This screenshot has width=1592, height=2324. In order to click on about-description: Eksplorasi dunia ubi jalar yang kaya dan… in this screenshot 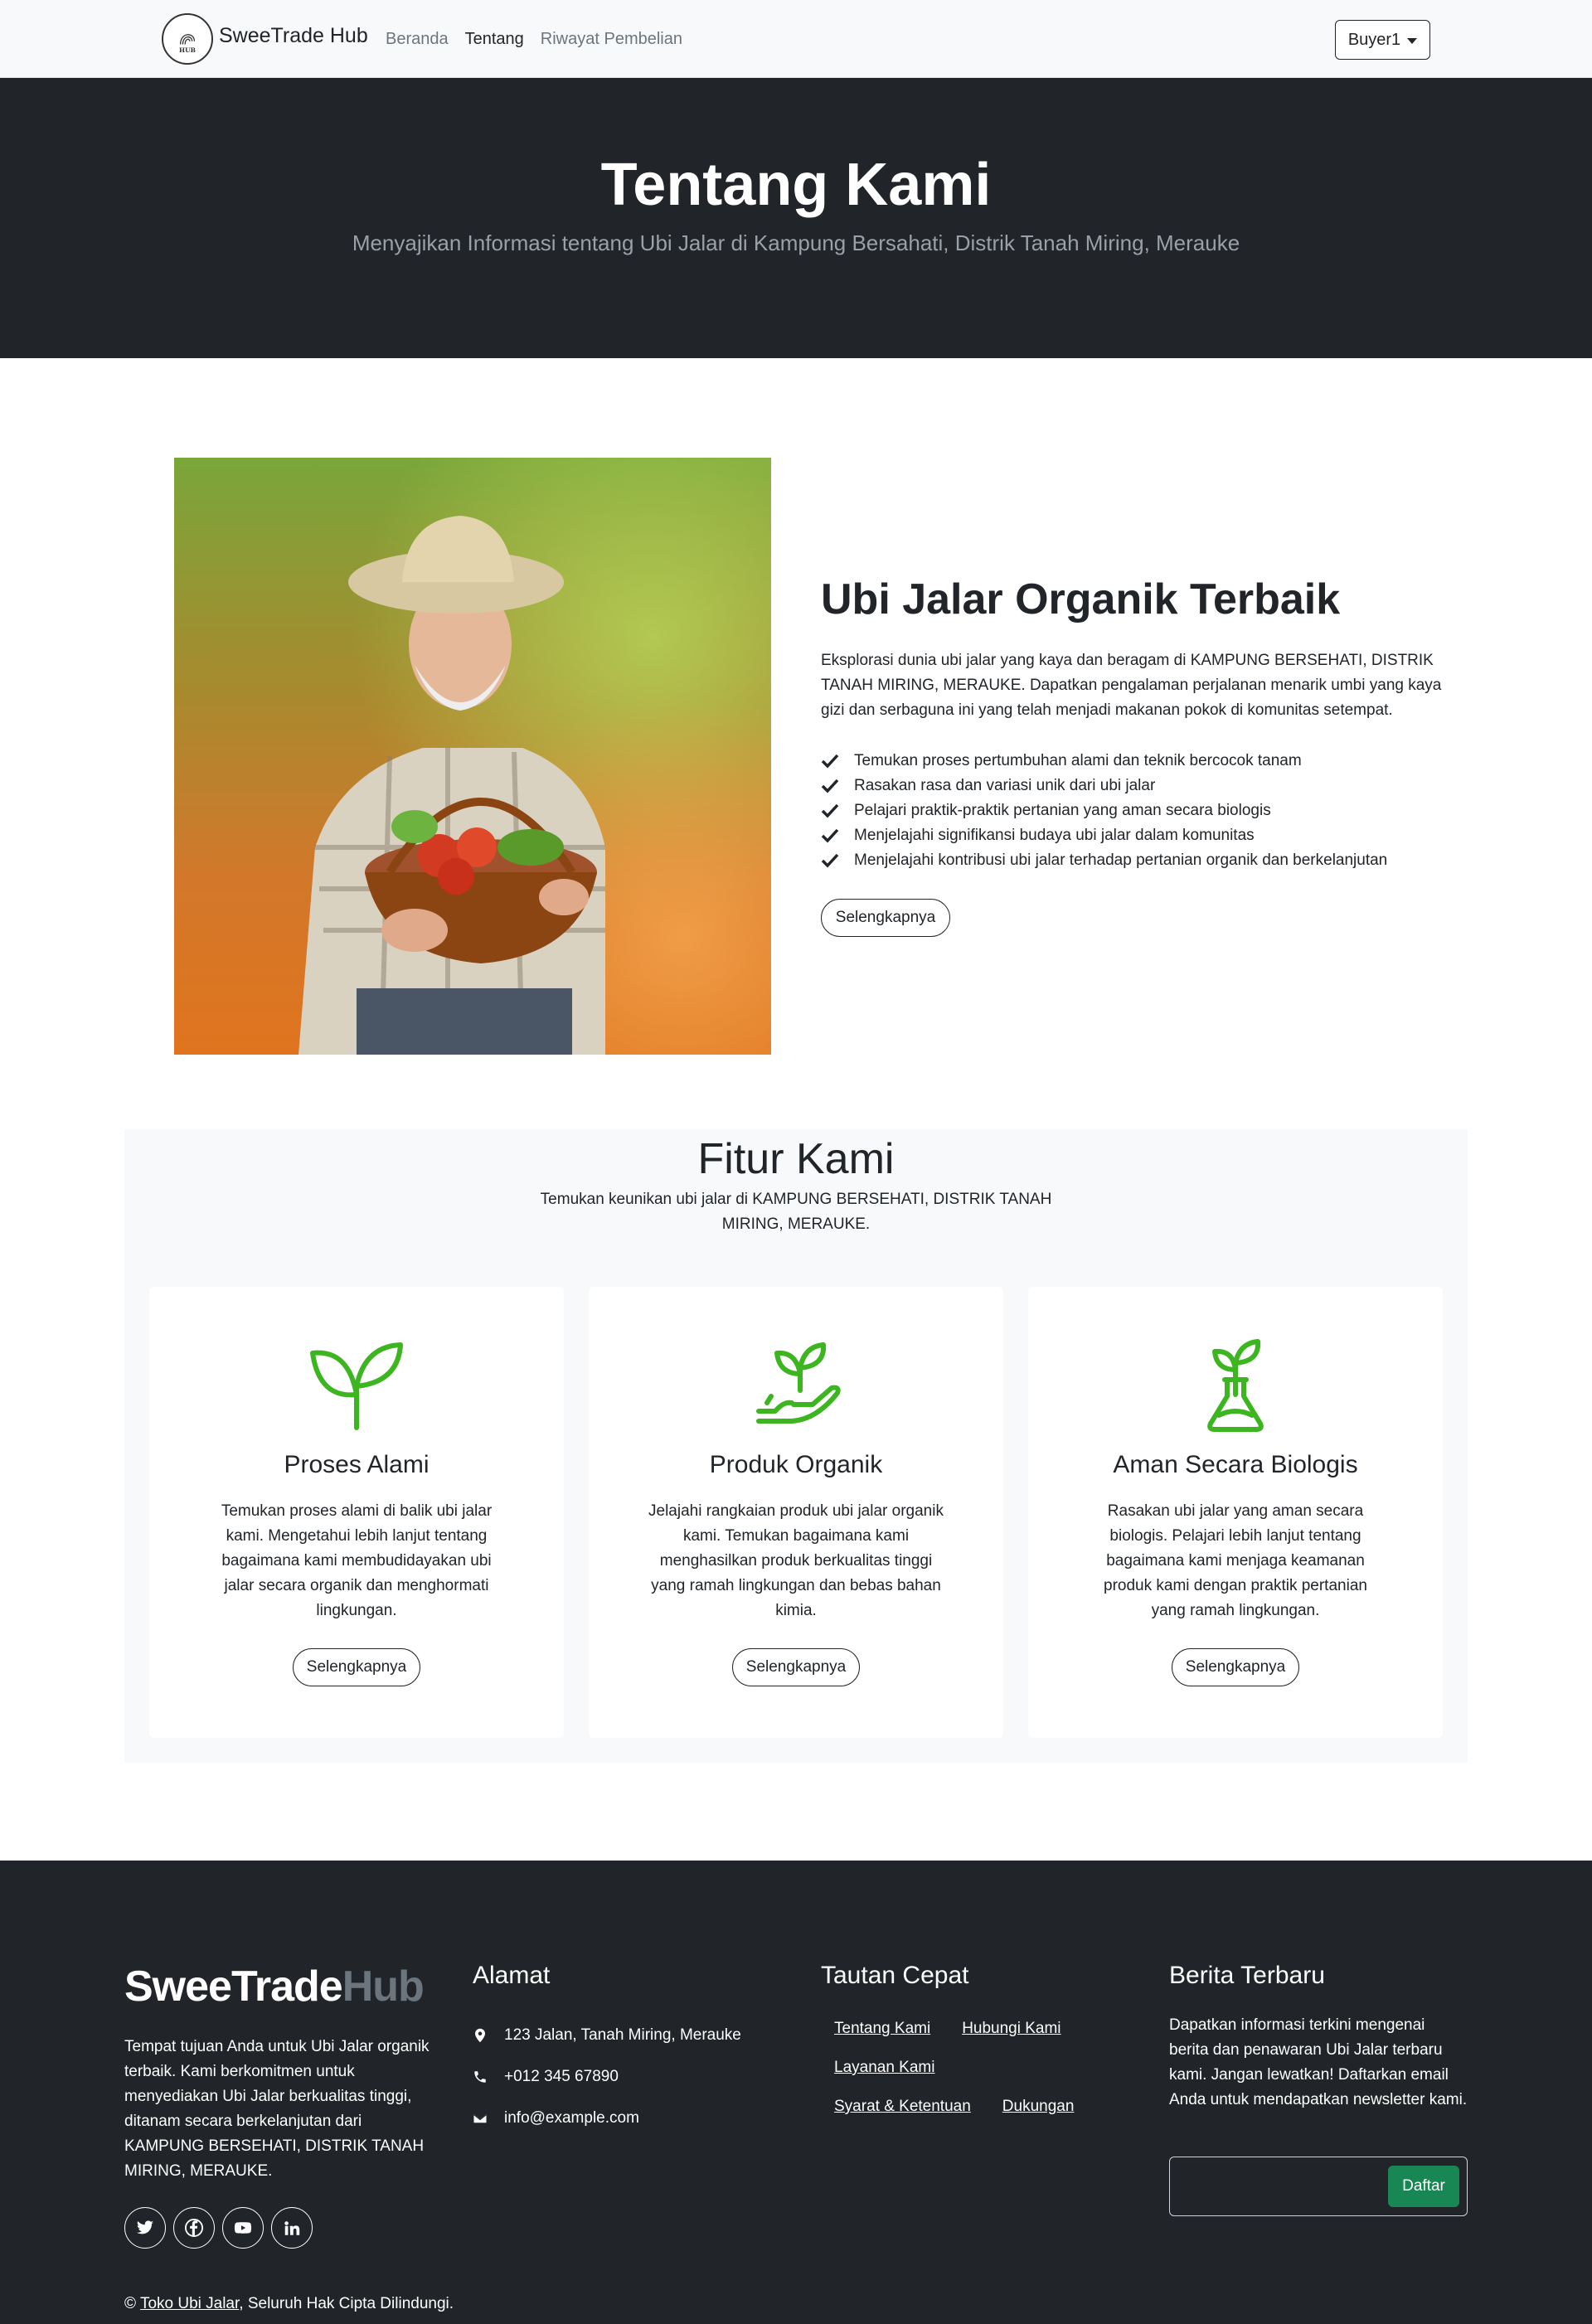, I will do `click(1131, 685)`.